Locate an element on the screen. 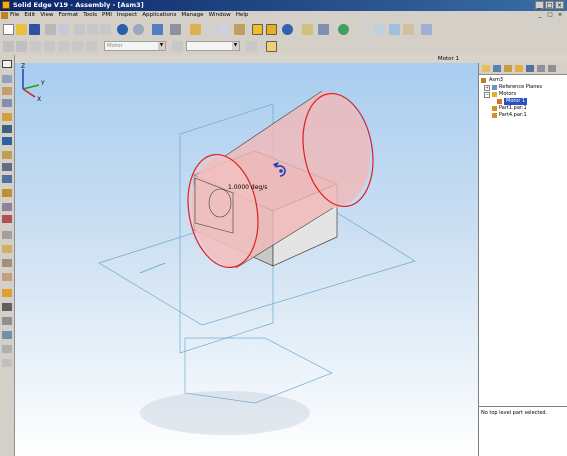 The height and width of the screenshot is (456, 567). print-preview-icon is located at coordinates (63, 29).